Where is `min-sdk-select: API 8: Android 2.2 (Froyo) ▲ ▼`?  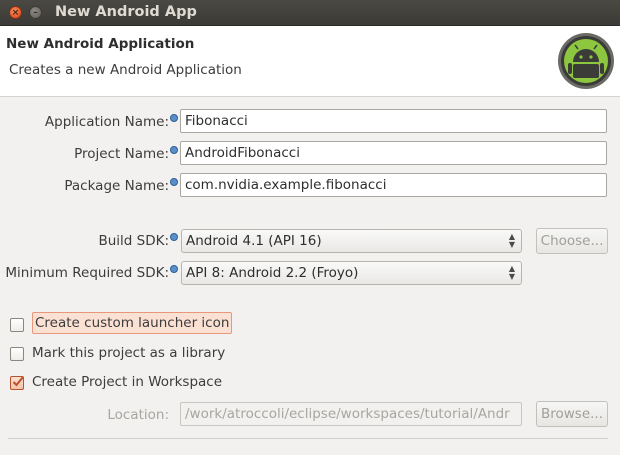 min-sdk-select: API 8: Android 2.2 (Froyo) ▲ ▼ is located at coordinates (351, 273).